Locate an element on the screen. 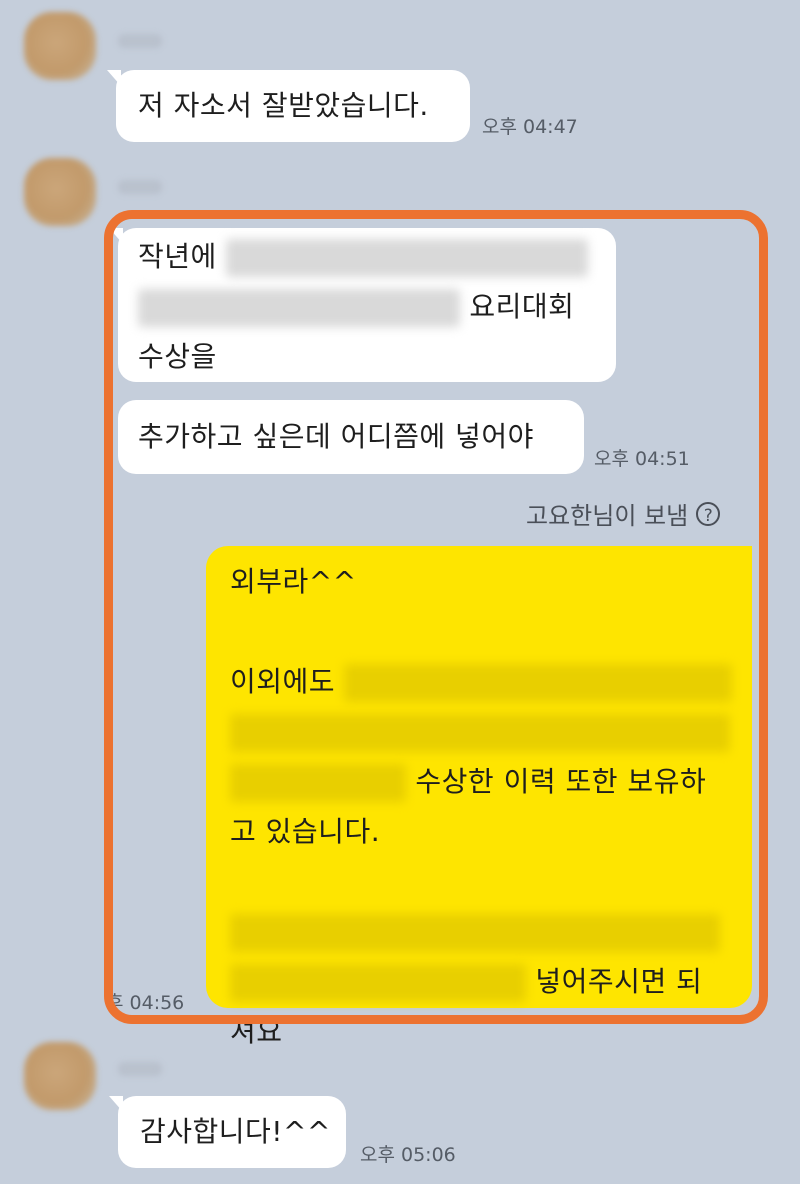 The width and height of the screenshot is (800, 1184). message-time: 후 04:56 is located at coordinates (145, 1003).